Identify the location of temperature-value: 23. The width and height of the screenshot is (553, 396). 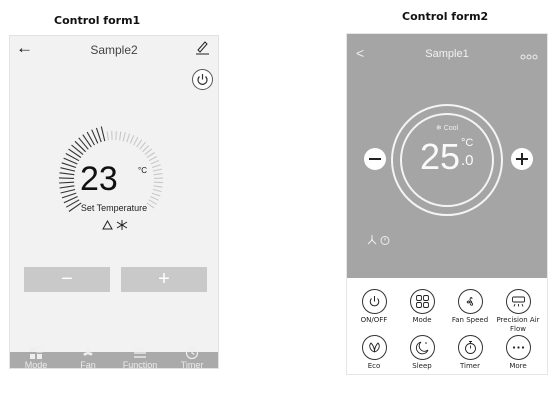
(99, 179).